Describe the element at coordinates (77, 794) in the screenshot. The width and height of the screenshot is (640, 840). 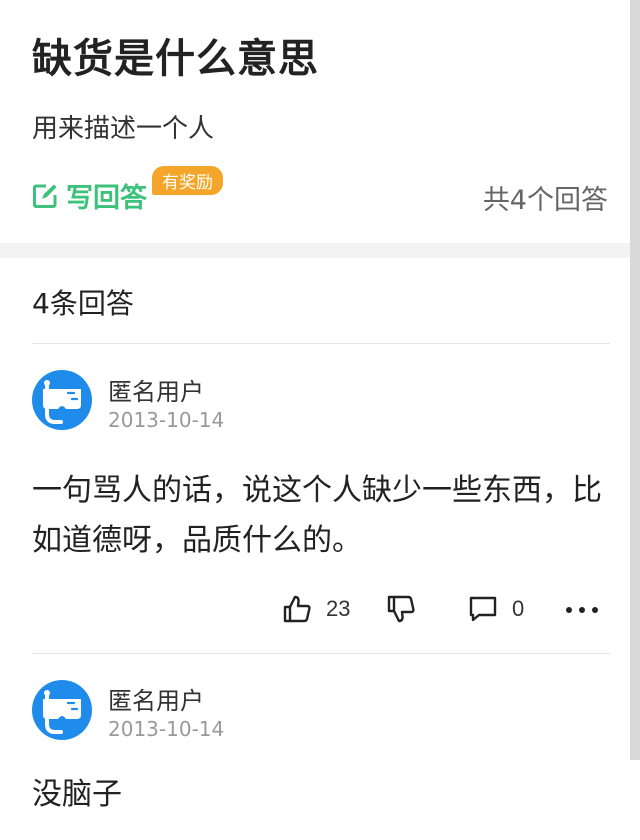
I see `answer-content: 没脑子` at that location.